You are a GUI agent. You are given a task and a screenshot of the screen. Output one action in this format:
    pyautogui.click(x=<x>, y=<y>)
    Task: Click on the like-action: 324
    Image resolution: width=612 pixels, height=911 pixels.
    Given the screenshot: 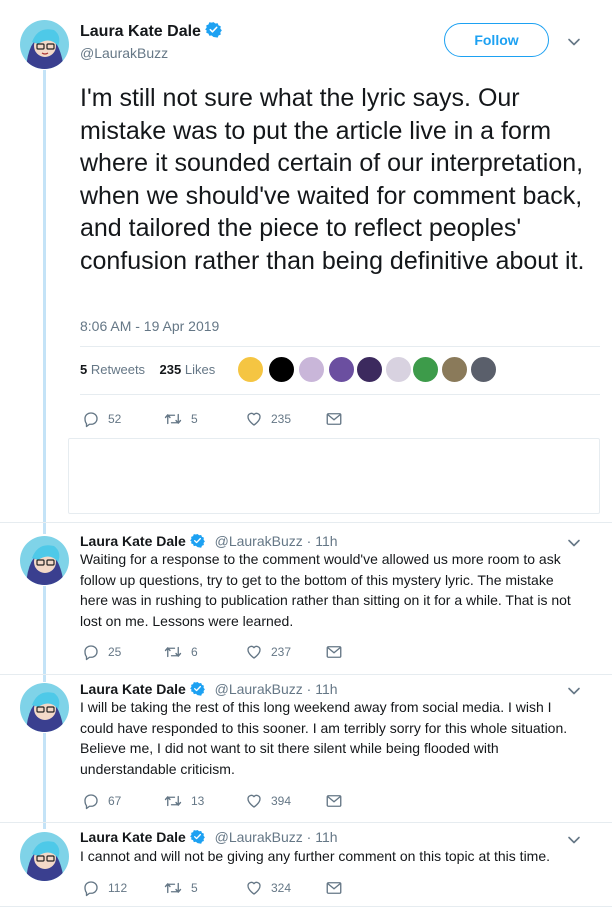 What is the action you would take?
    pyautogui.click(x=268, y=888)
    